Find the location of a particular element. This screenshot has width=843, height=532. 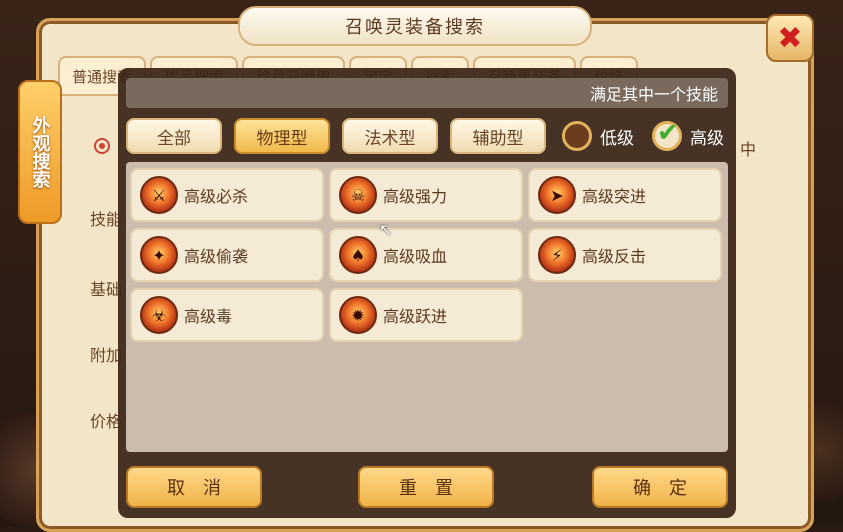

demon-icon: ☠ is located at coordinates (358, 195).